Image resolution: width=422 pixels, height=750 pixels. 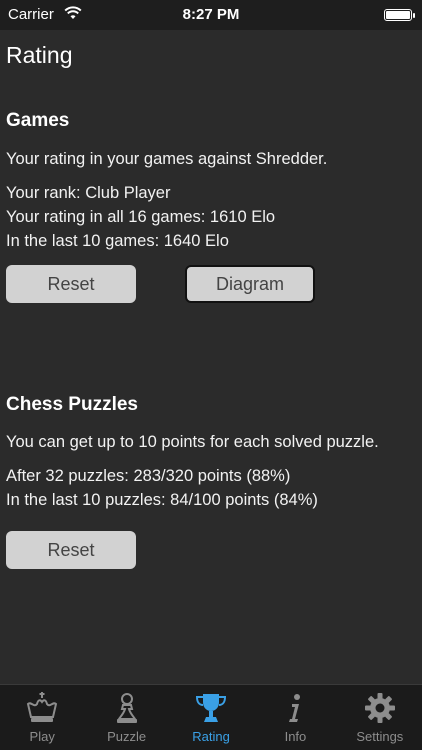 I want to click on tab-settings: Settings, so click(x=380, y=717).